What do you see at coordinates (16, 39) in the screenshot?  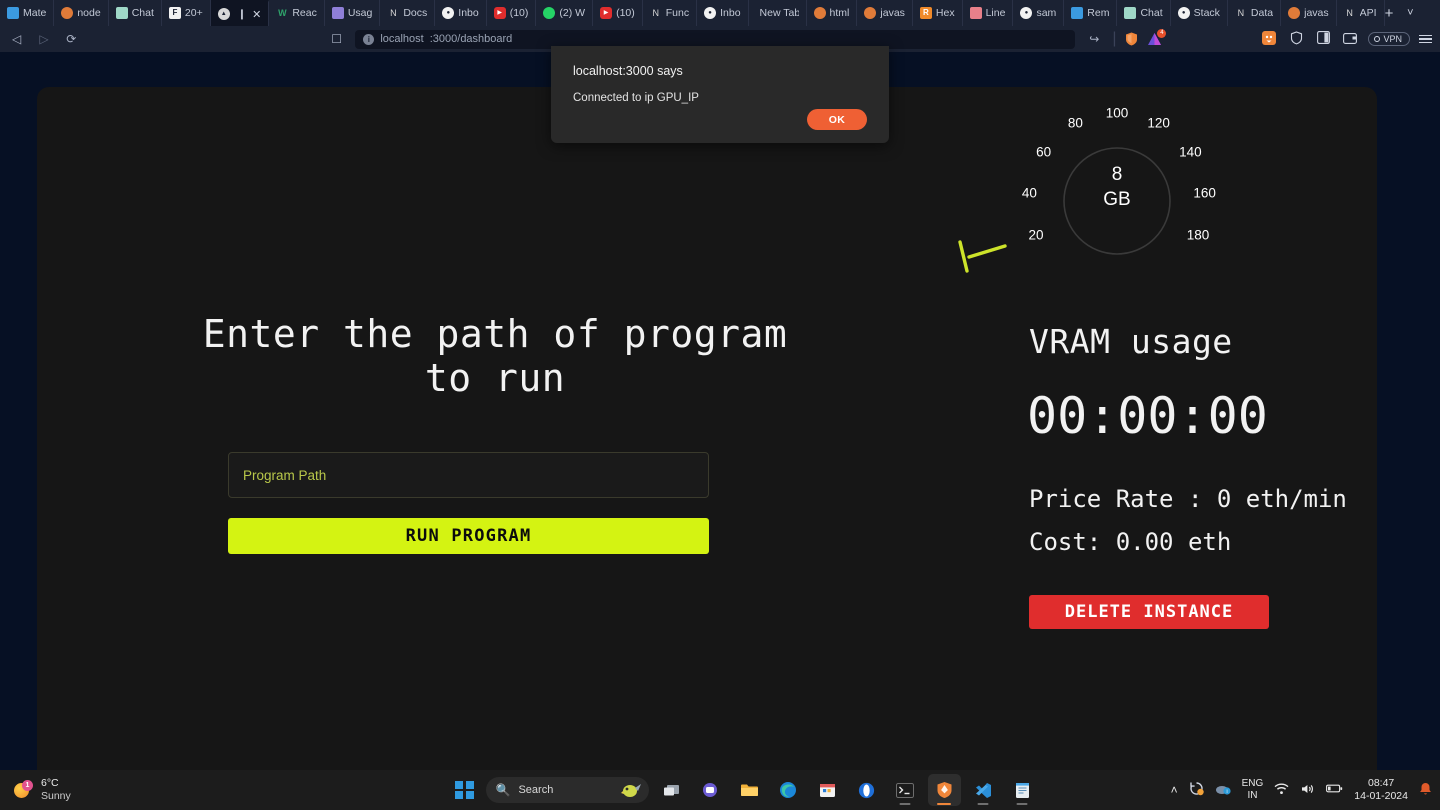 I see `back-button: ◁` at bounding box center [16, 39].